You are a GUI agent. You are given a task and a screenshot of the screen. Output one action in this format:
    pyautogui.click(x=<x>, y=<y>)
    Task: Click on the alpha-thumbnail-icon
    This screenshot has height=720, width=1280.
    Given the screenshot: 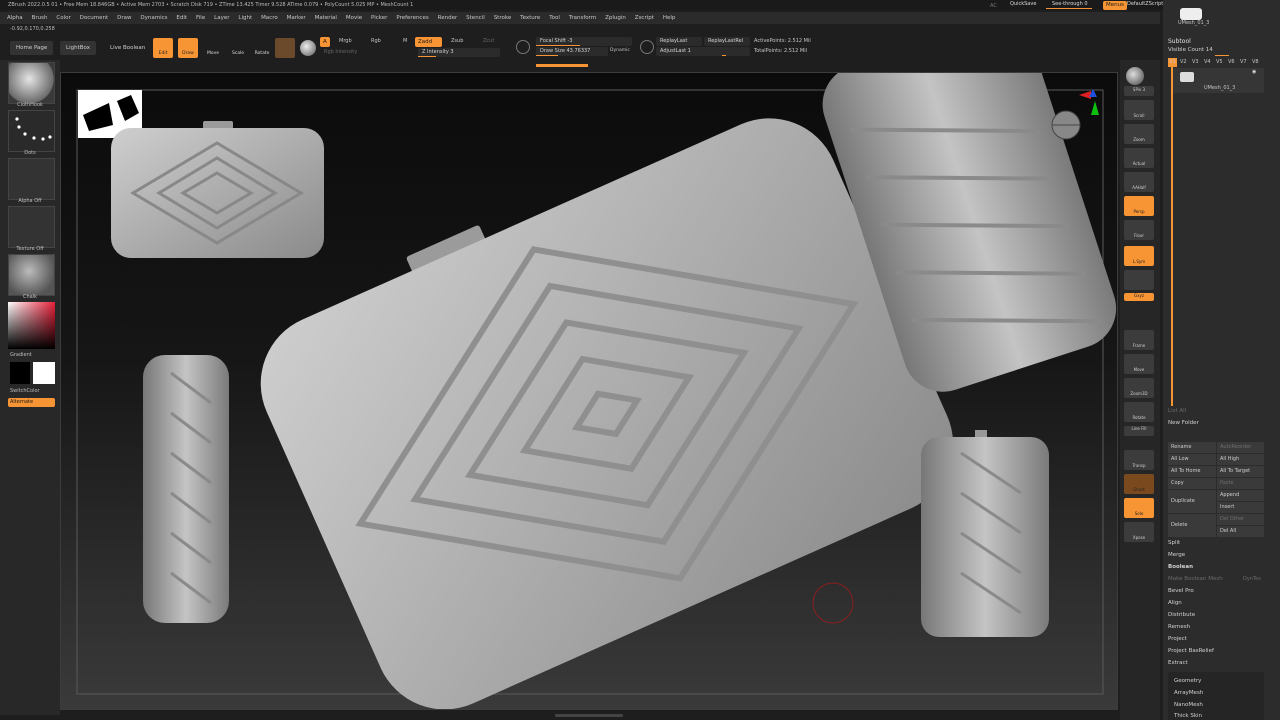 What is the action you would take?
    pyautogui.click(x=31, y=179)
    